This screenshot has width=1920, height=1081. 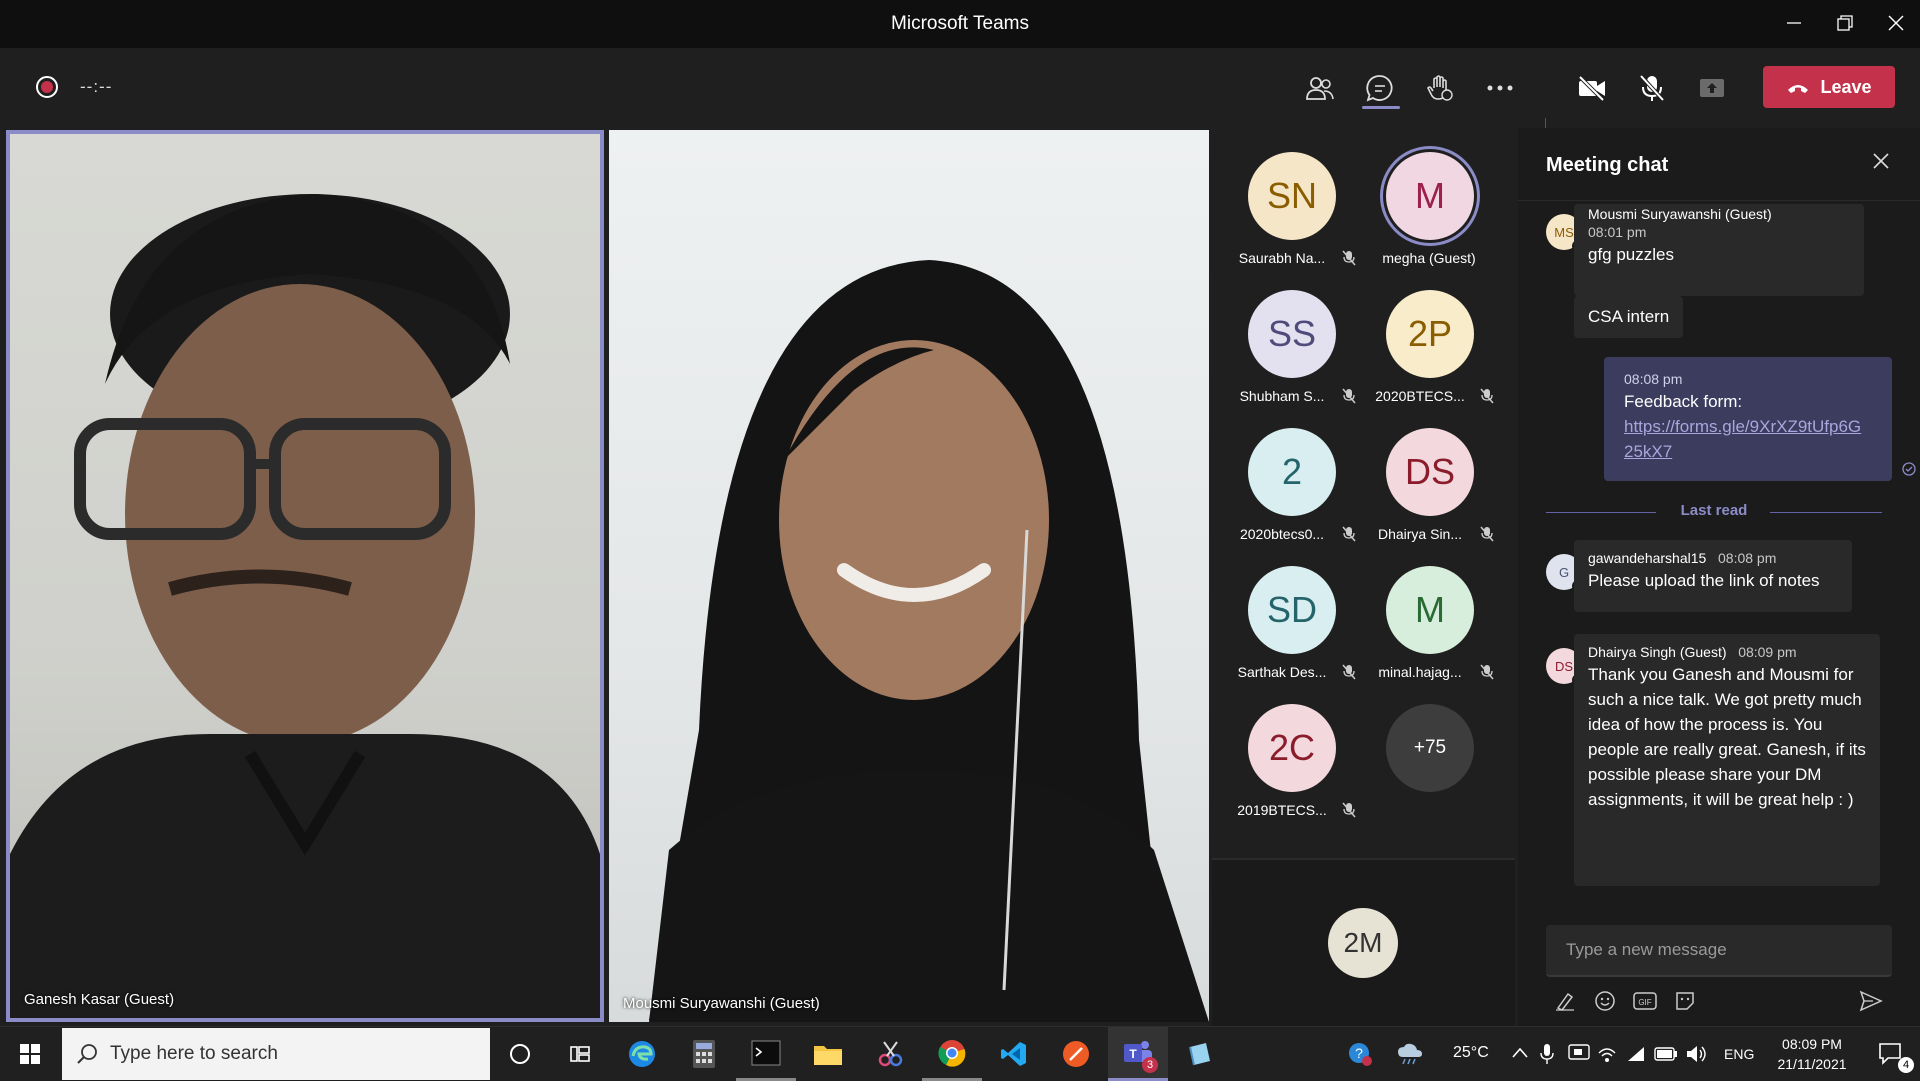 I want to click on share-screen-button, so click(x=1712, y=88).